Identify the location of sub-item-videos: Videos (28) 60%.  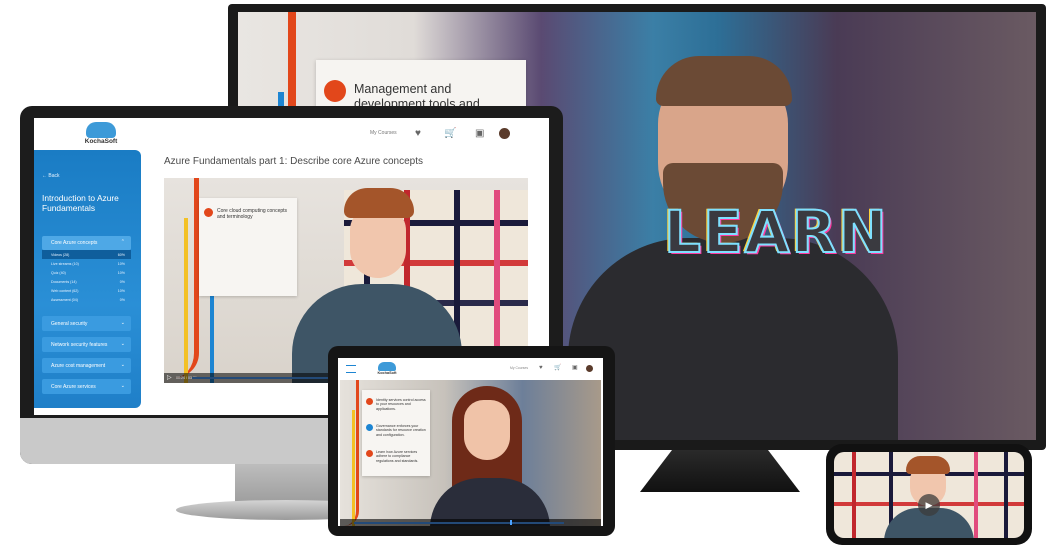
(86, 254).